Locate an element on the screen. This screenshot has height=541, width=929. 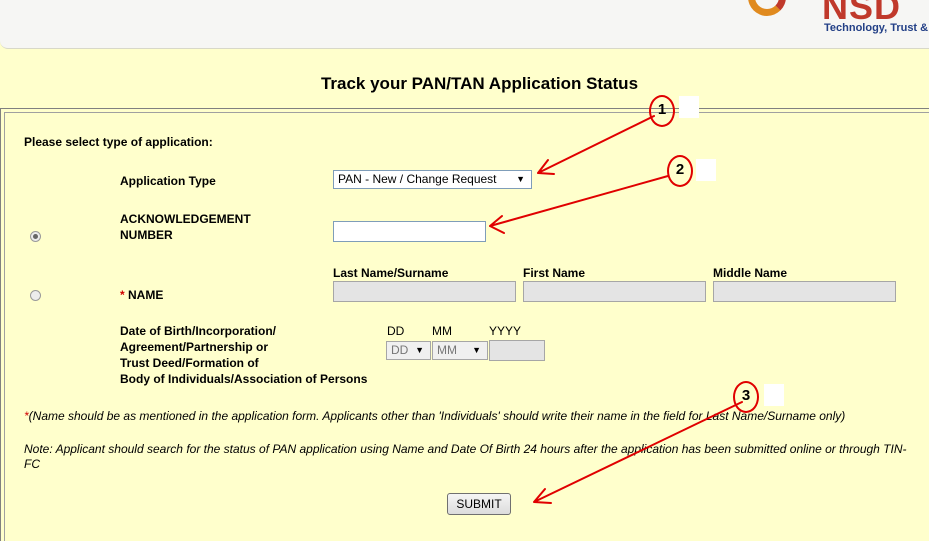
annotation-step-1: 1 is located at coordinates (662, 111).